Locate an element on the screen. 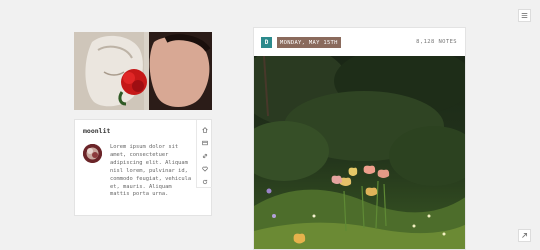  blog-title: moonlit is located at coordinates (96, 131).